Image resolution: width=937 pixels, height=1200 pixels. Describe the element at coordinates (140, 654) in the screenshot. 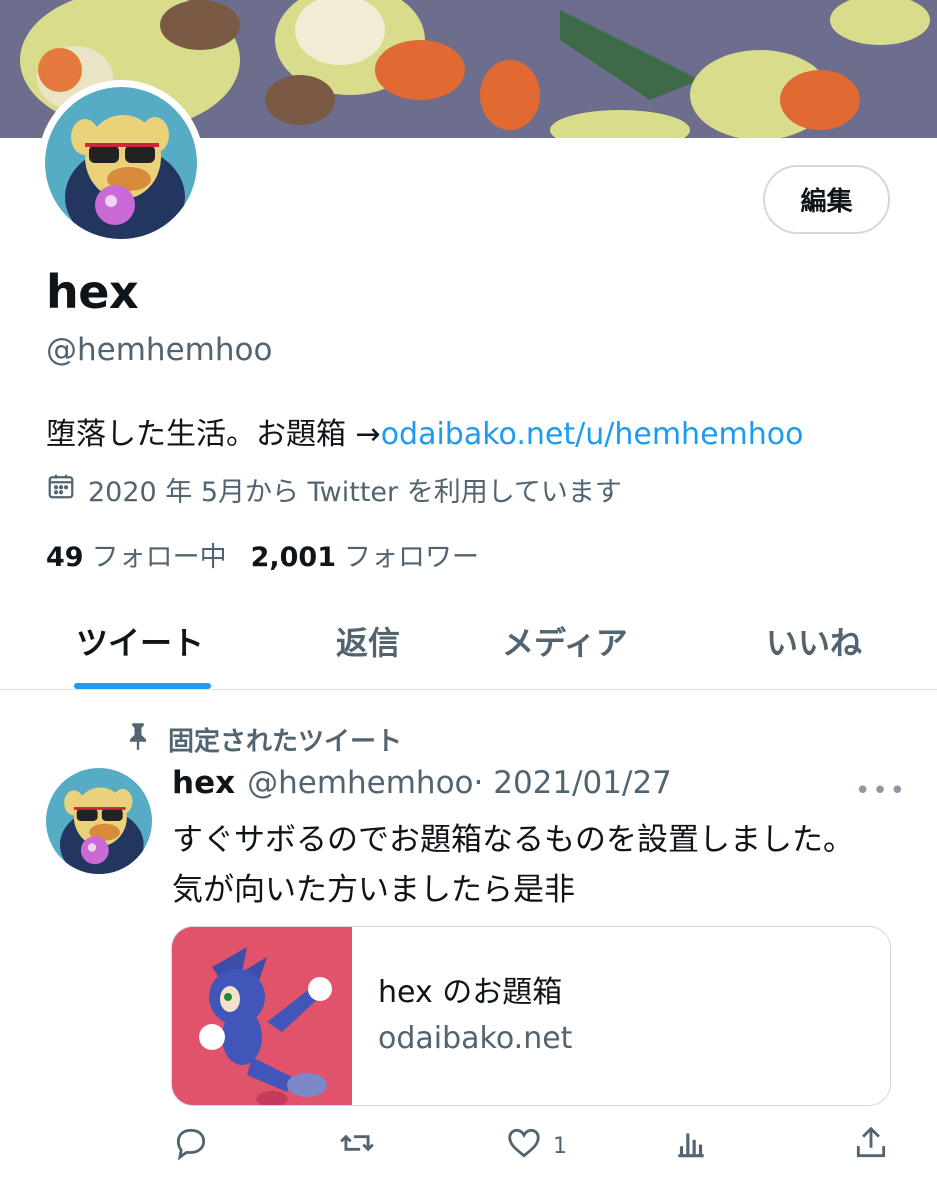

I see `tab-tweets: ツイート` at that location.